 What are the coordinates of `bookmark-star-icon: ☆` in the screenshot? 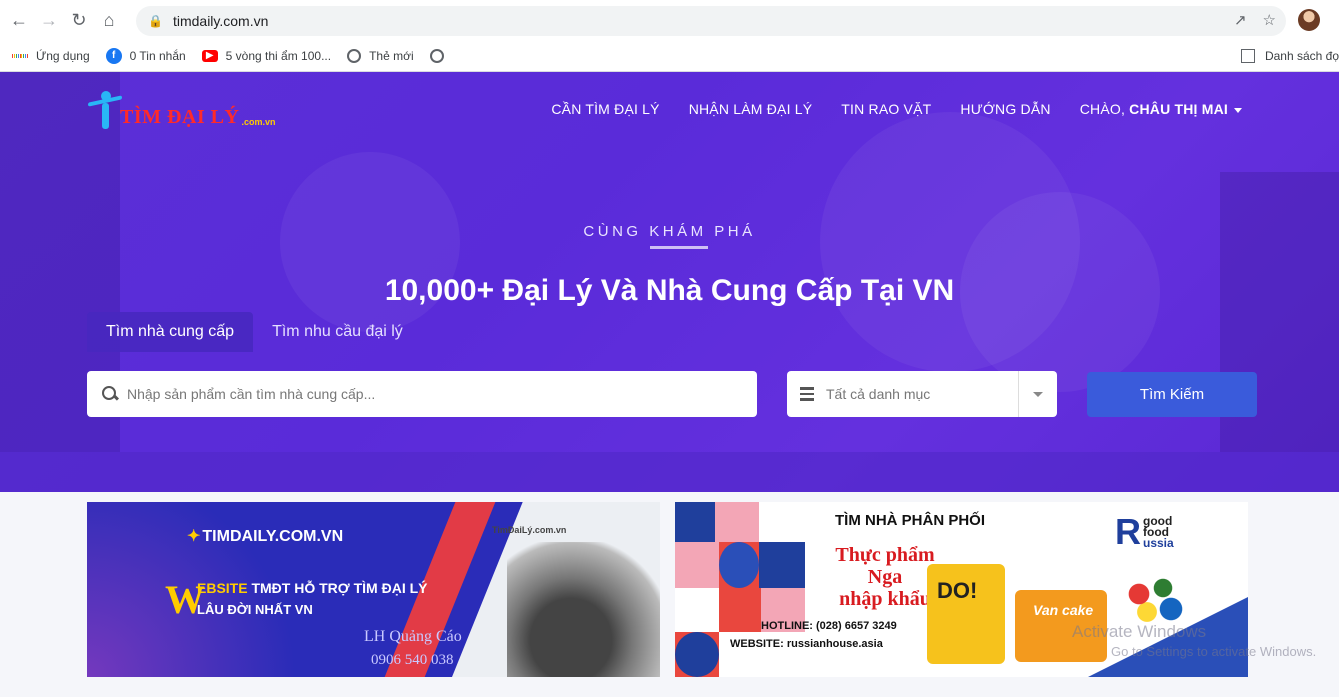 It's located at (1269, 20).